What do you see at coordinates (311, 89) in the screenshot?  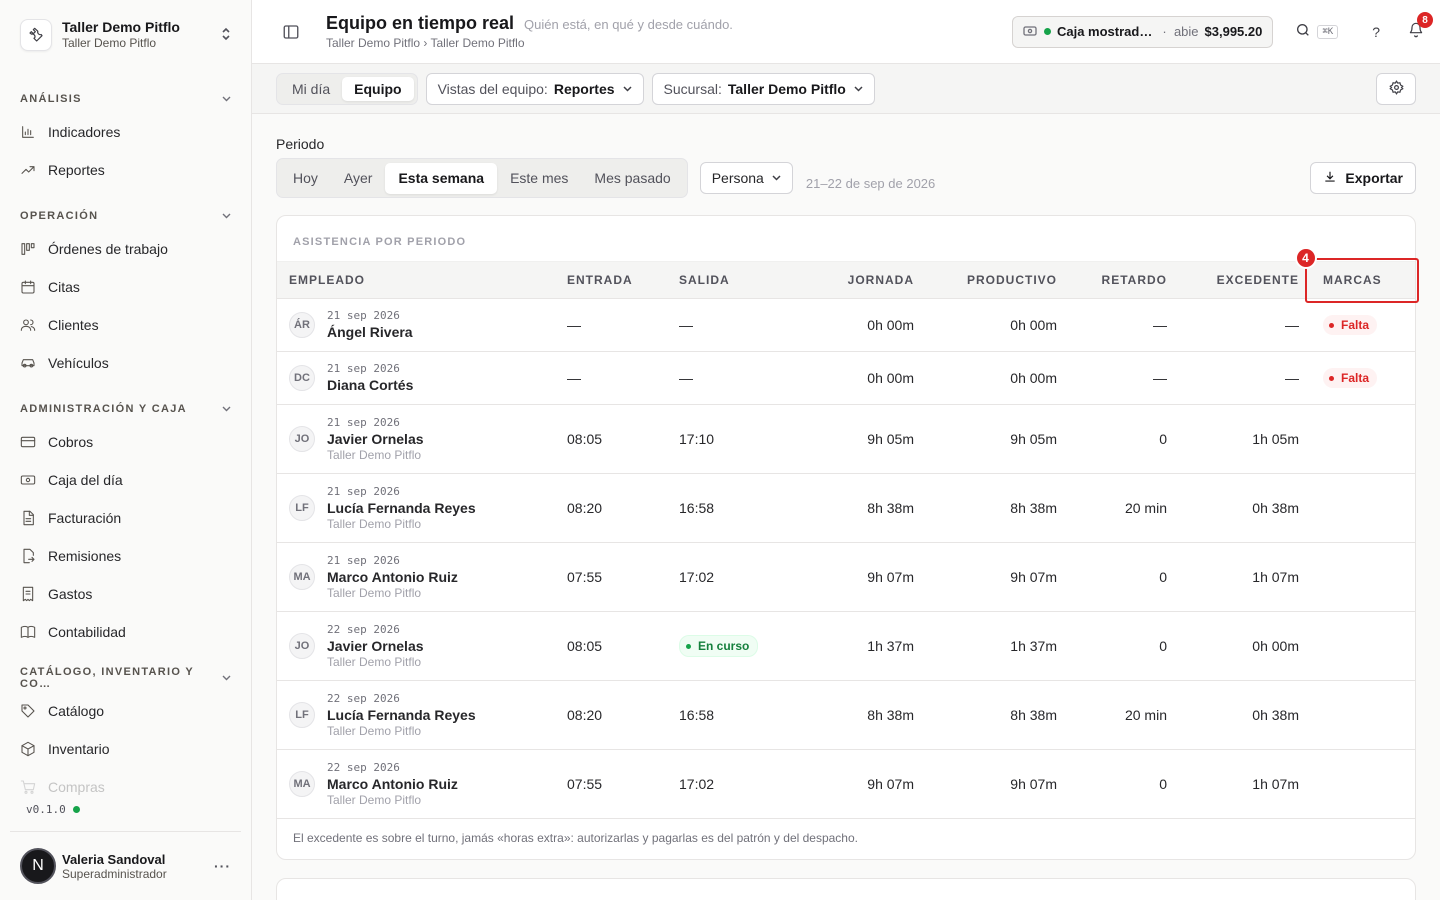 I see `tab-mi-dia: Mi día` at bounding box center [311, 89].